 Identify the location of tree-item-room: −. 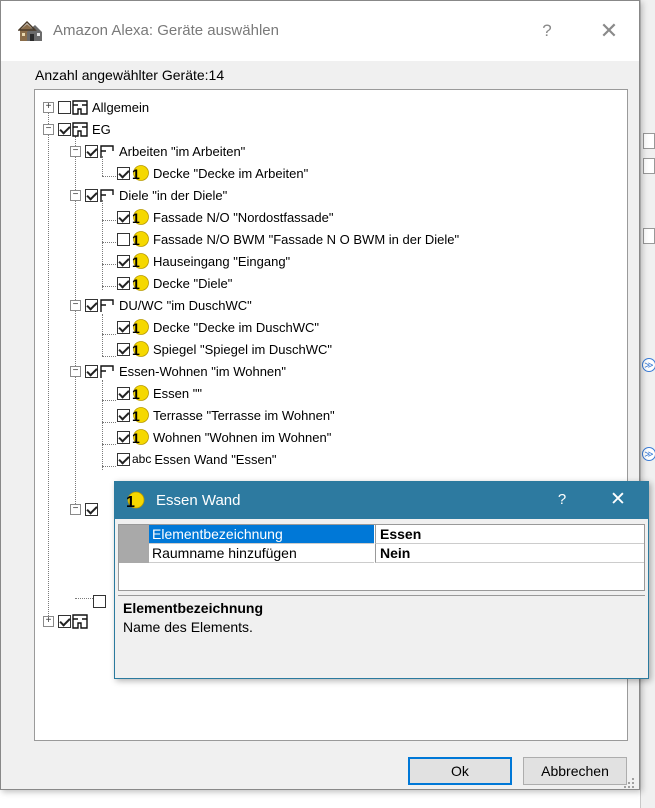
(84, 509).